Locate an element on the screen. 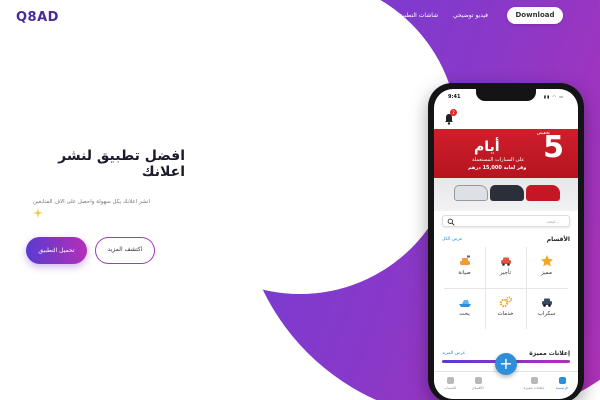  grid-icon is located at coordinates (478, 380).